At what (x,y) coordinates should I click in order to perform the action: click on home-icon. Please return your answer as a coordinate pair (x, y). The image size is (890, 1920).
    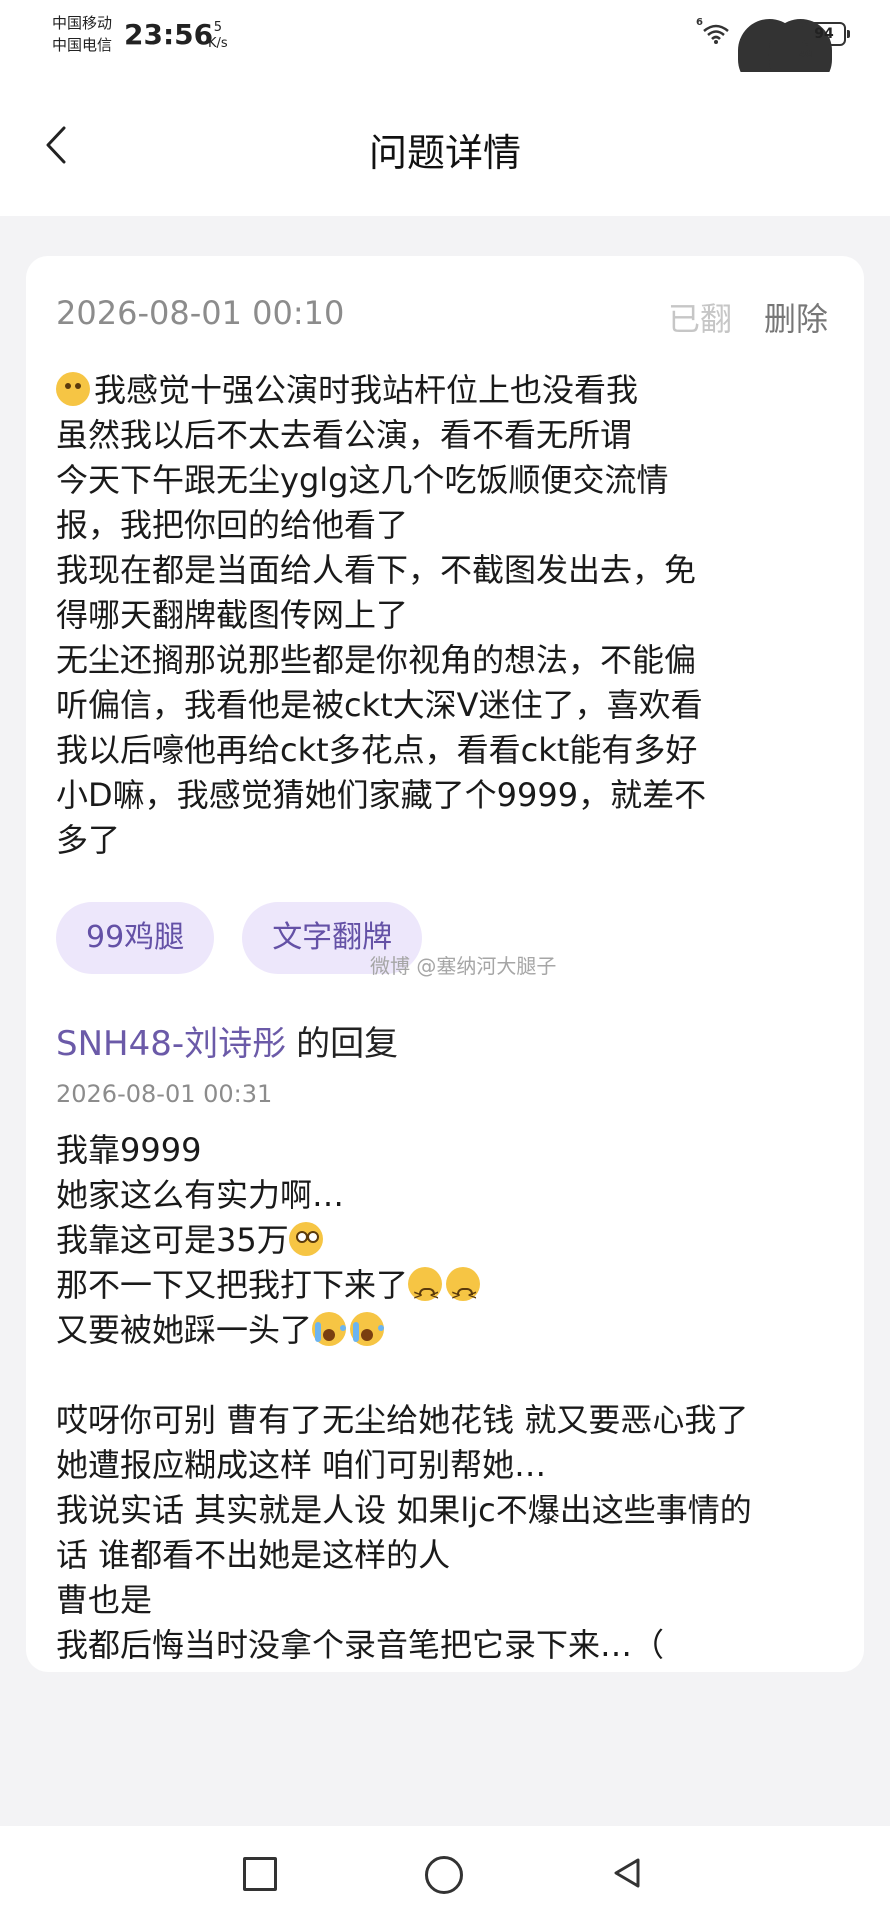
    Looking at the image, I should click on (444, 1875).